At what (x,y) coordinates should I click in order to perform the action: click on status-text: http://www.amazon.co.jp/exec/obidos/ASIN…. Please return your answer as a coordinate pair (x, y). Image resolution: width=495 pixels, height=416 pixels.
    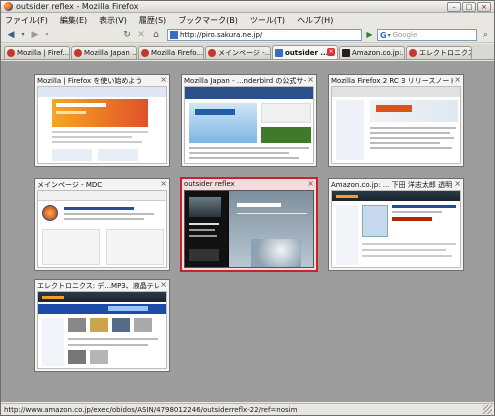
    Looking at the image, I should click on (151, 409).